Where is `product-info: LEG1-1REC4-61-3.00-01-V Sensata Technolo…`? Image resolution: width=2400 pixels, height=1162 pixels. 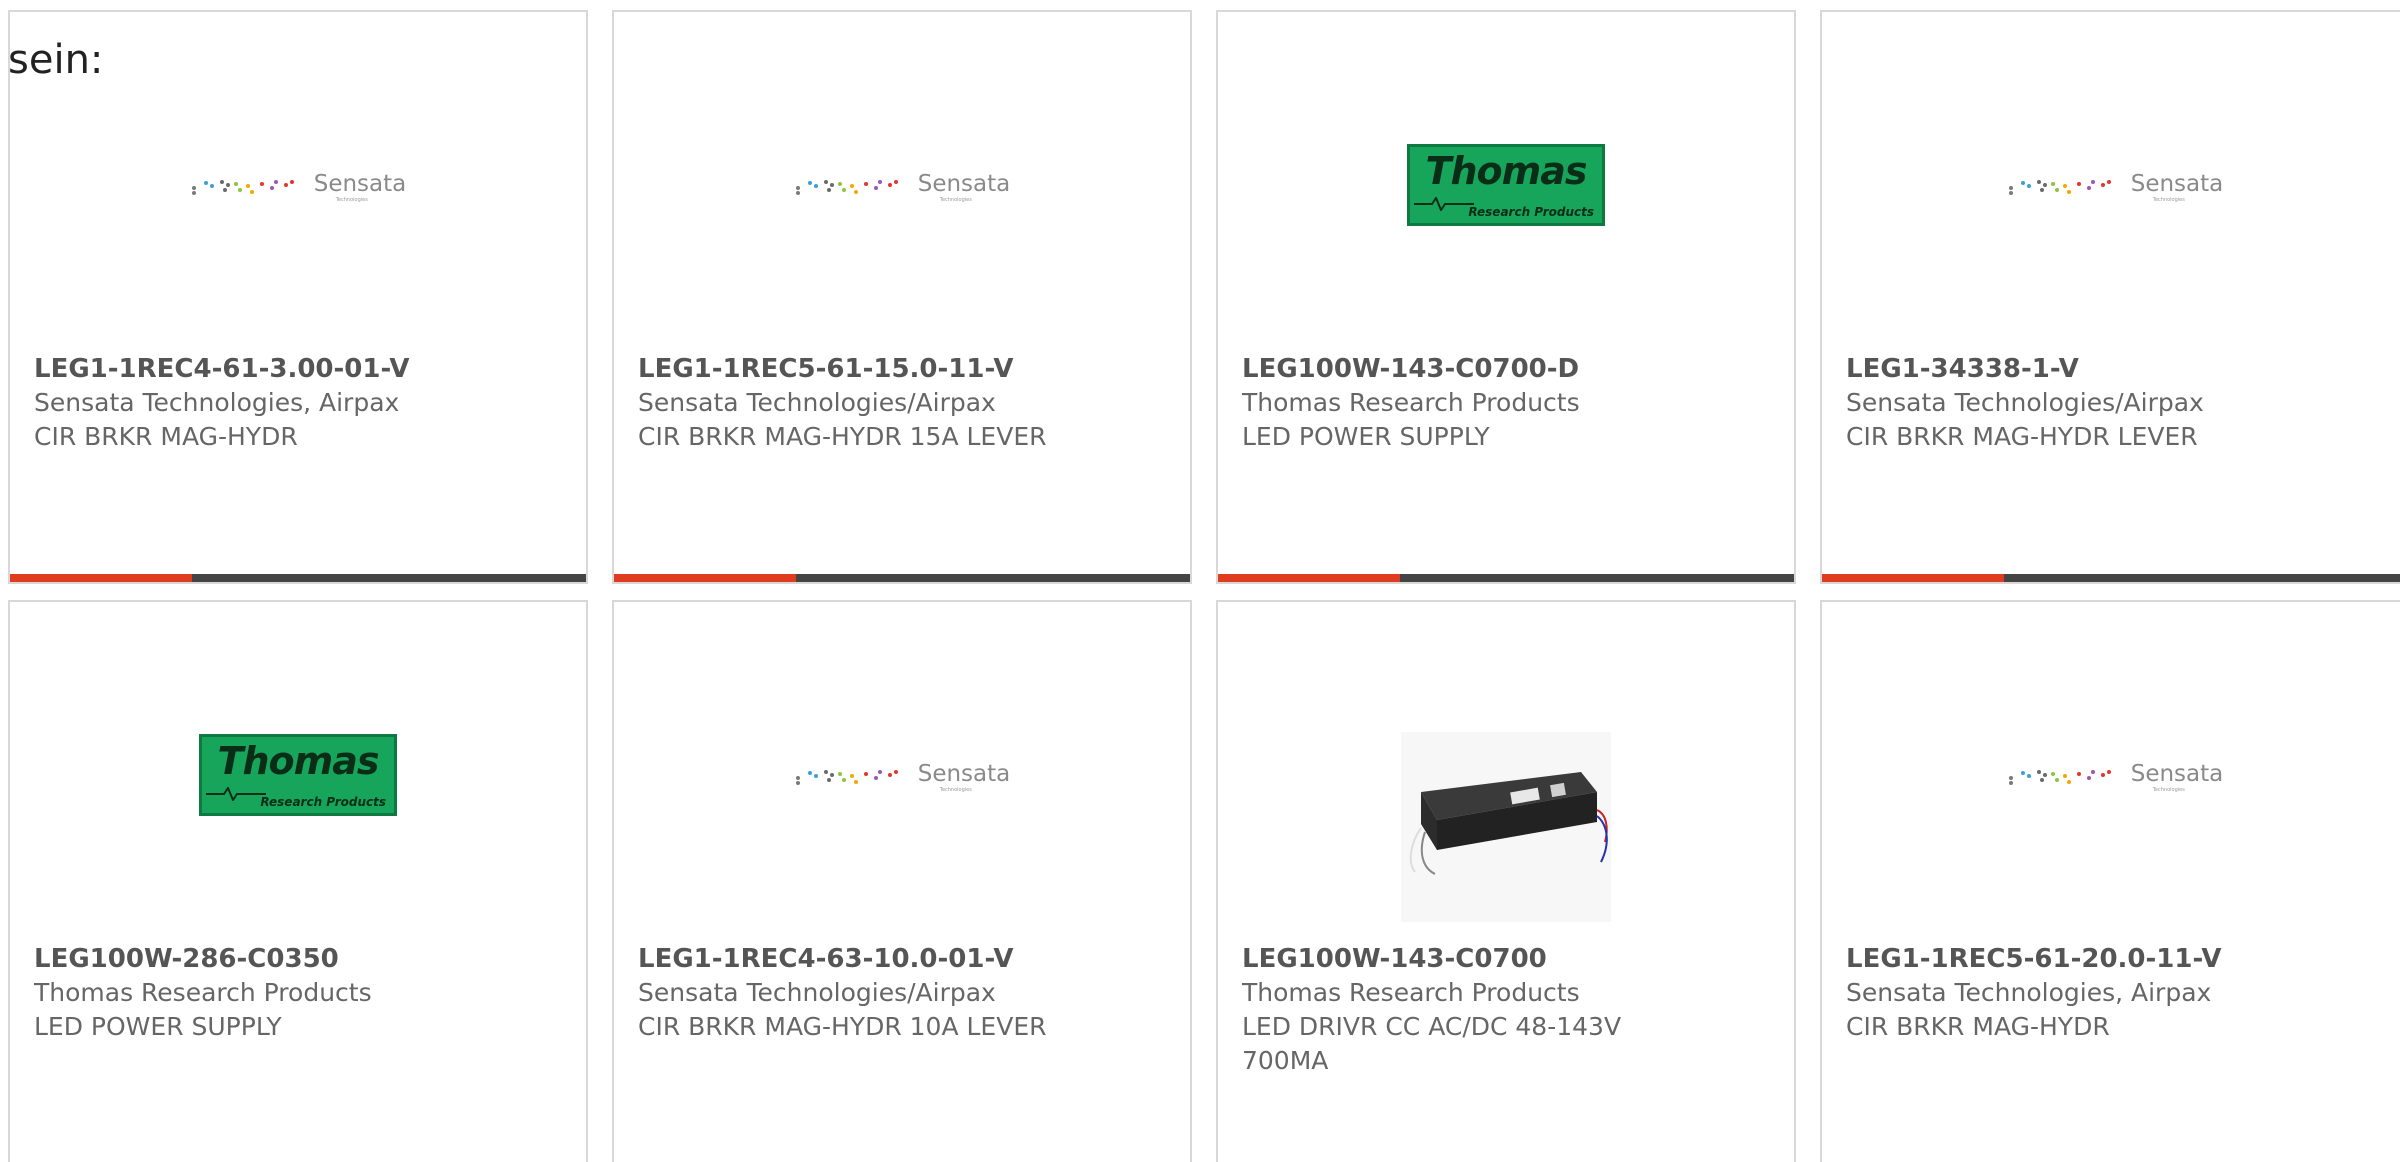 product-info: LEG1-1REC4-61-3.00-01-V Sensata Technolo… is located at coordinates (300, 403).